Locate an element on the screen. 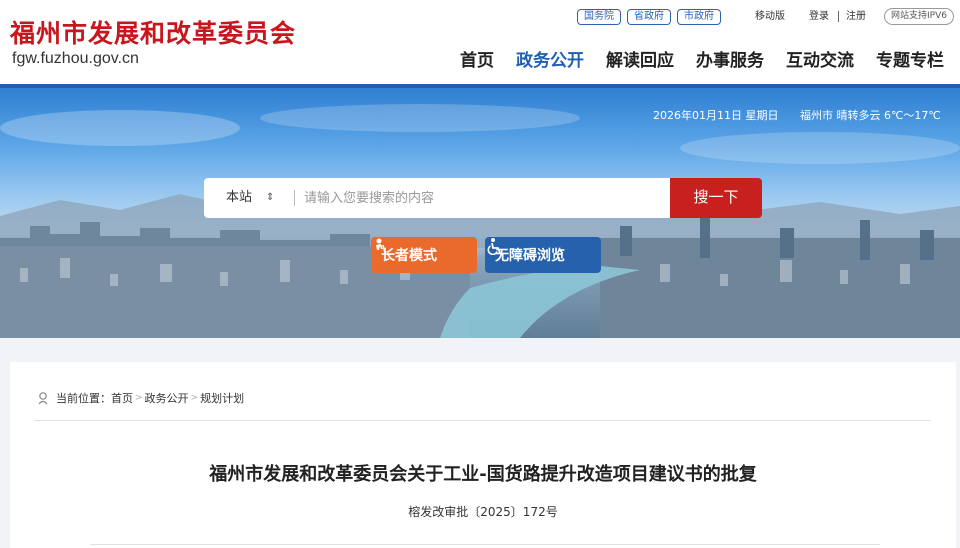 The width and height of the screenshot is (960, 548). site-logo-title: 福州市发展和改革委员会 is located at coordinates (153, 32).